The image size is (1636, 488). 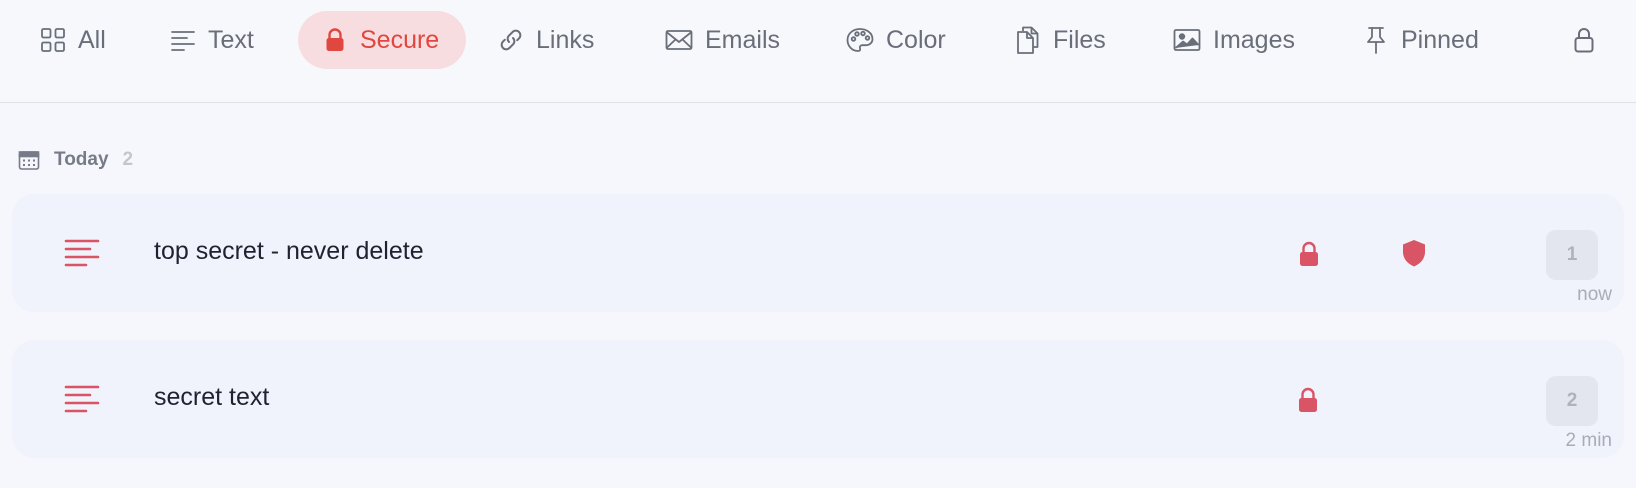 I want to click on tab-emails: Emails, so click(x=723, y=40).